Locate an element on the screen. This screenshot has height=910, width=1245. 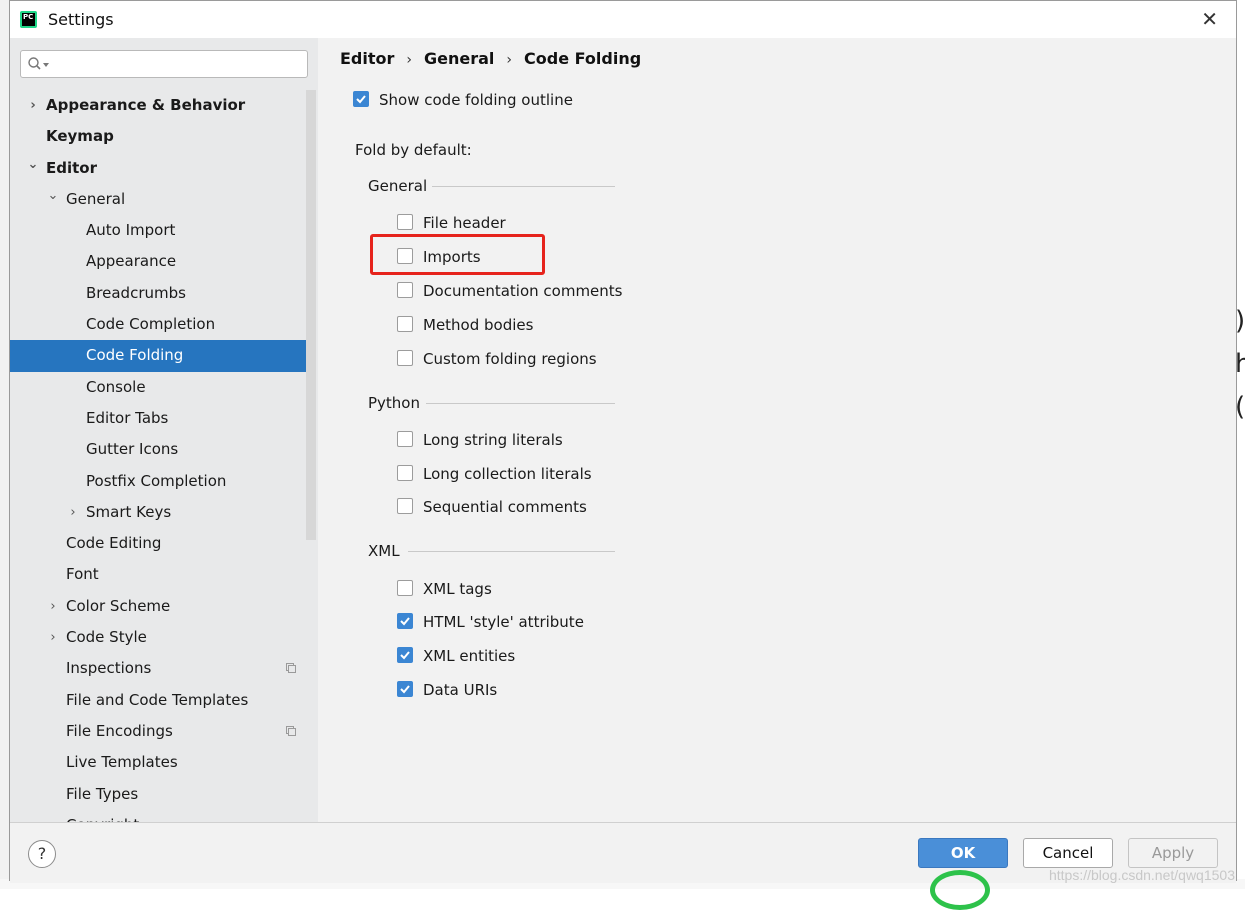
checkbox-label: Sequential comments is located at coordinates (505, 507).